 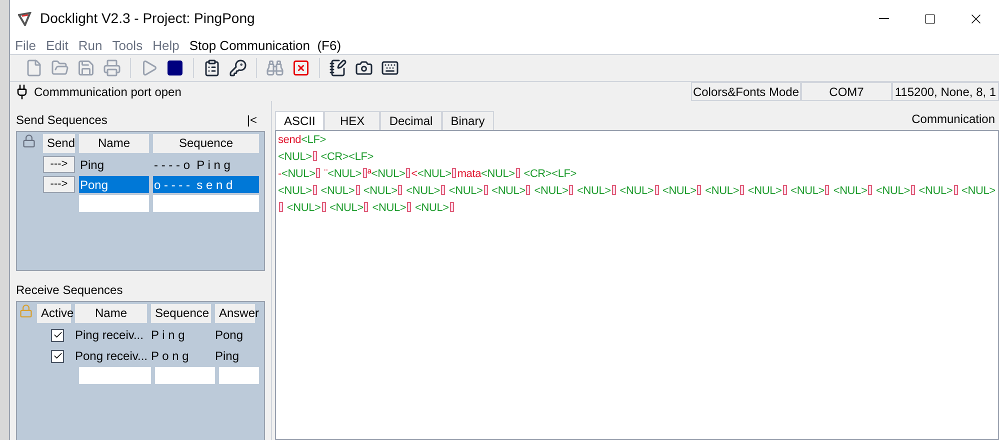 I want to click on maximize-icon, so click(x=930, y=18).